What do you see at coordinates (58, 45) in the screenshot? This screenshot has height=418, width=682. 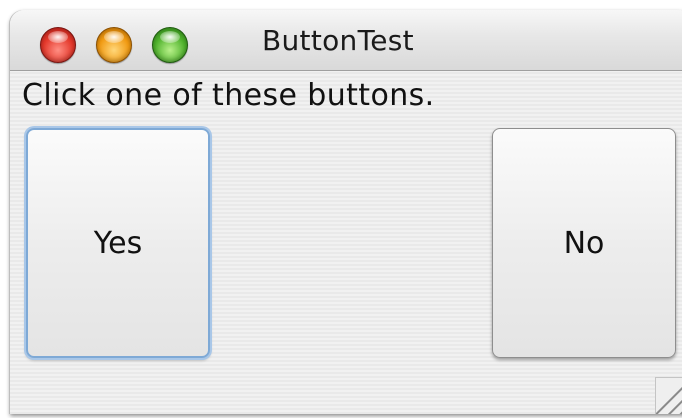 I see `close-window-button` at bounding box center [58, 45].